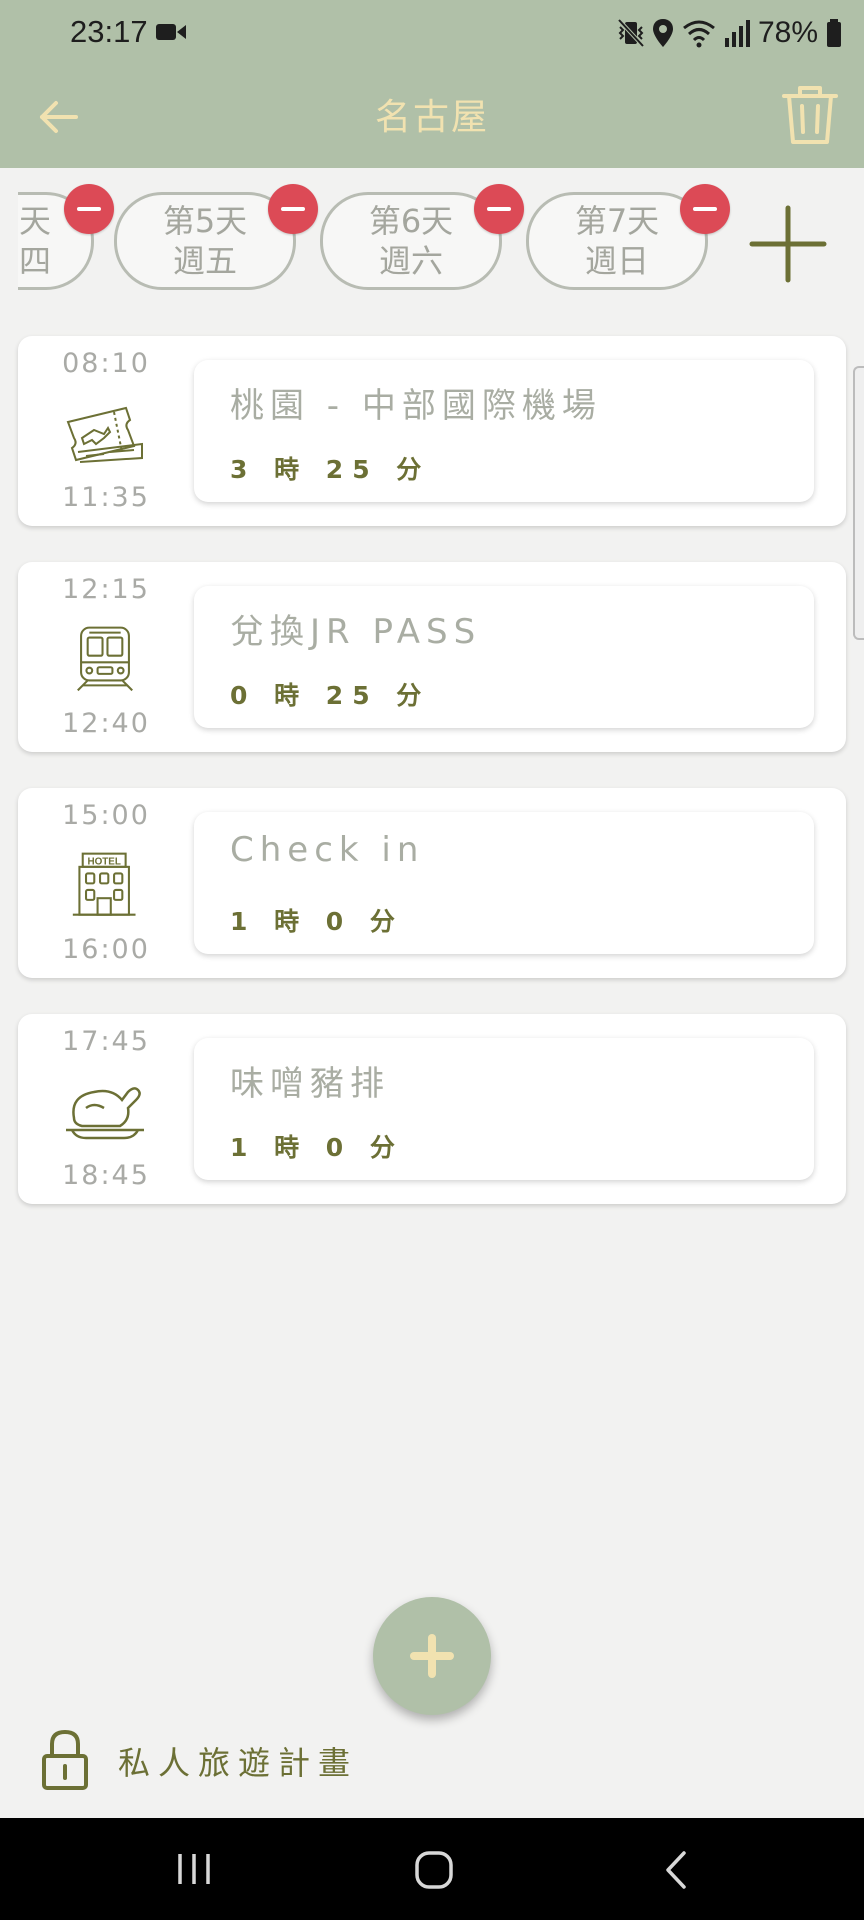 This screenshot has height=1920, width=864. Describe the element at coordinates (204, 261) in the screenshot. I see `day-tab-weekday: 週五` at that location.